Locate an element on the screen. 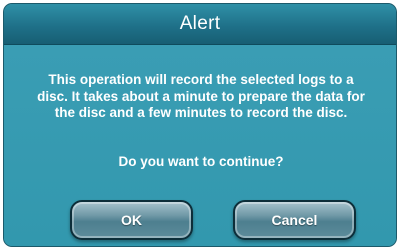  cancel-button-label: Cancel is located at coordinates (294, 220).